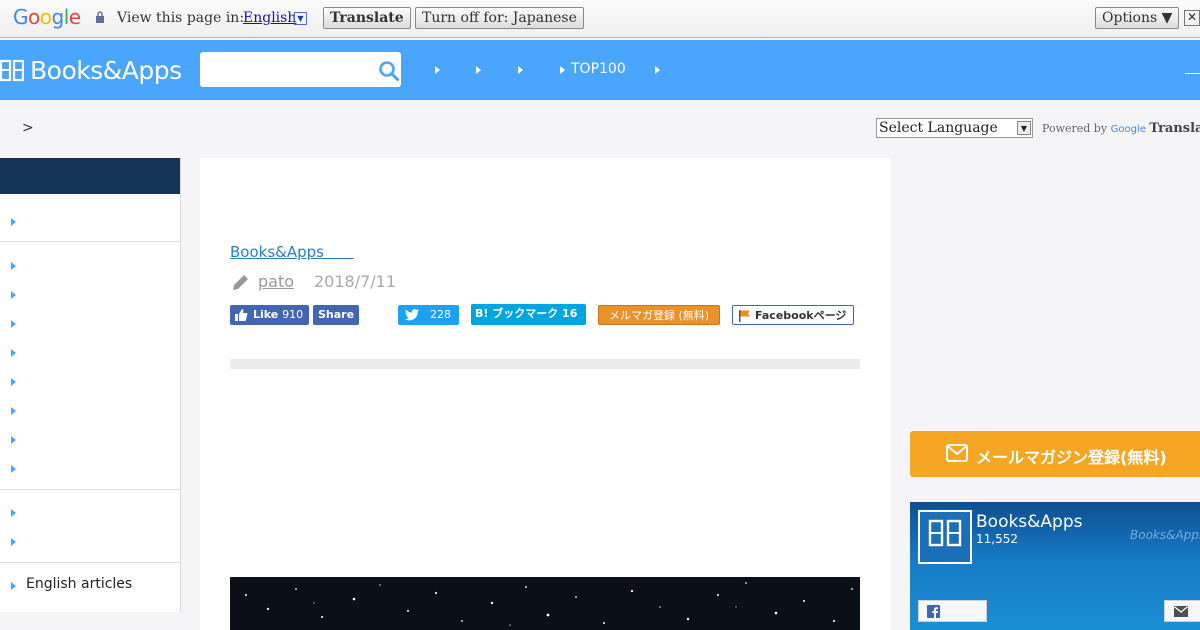  I want to click on sidebar-item-english-articles: English articles, so click(79, 584).